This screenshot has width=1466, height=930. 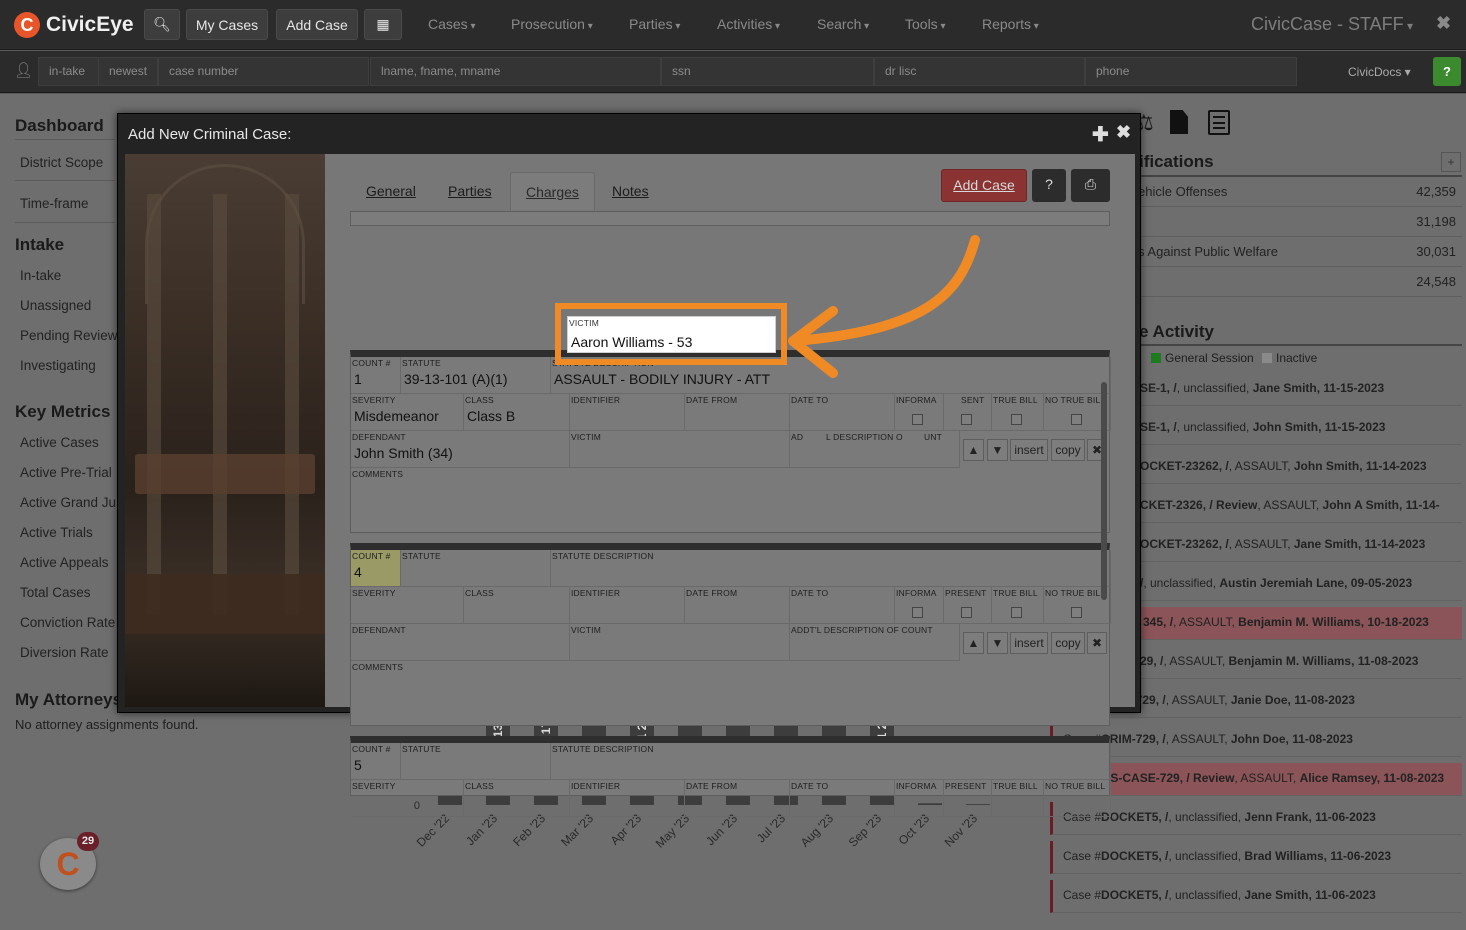 What do you see at coordinates (59, 442) in the screenshot?
I see `metric-active-cases: Active Cases` at bounding box center [59, 442].